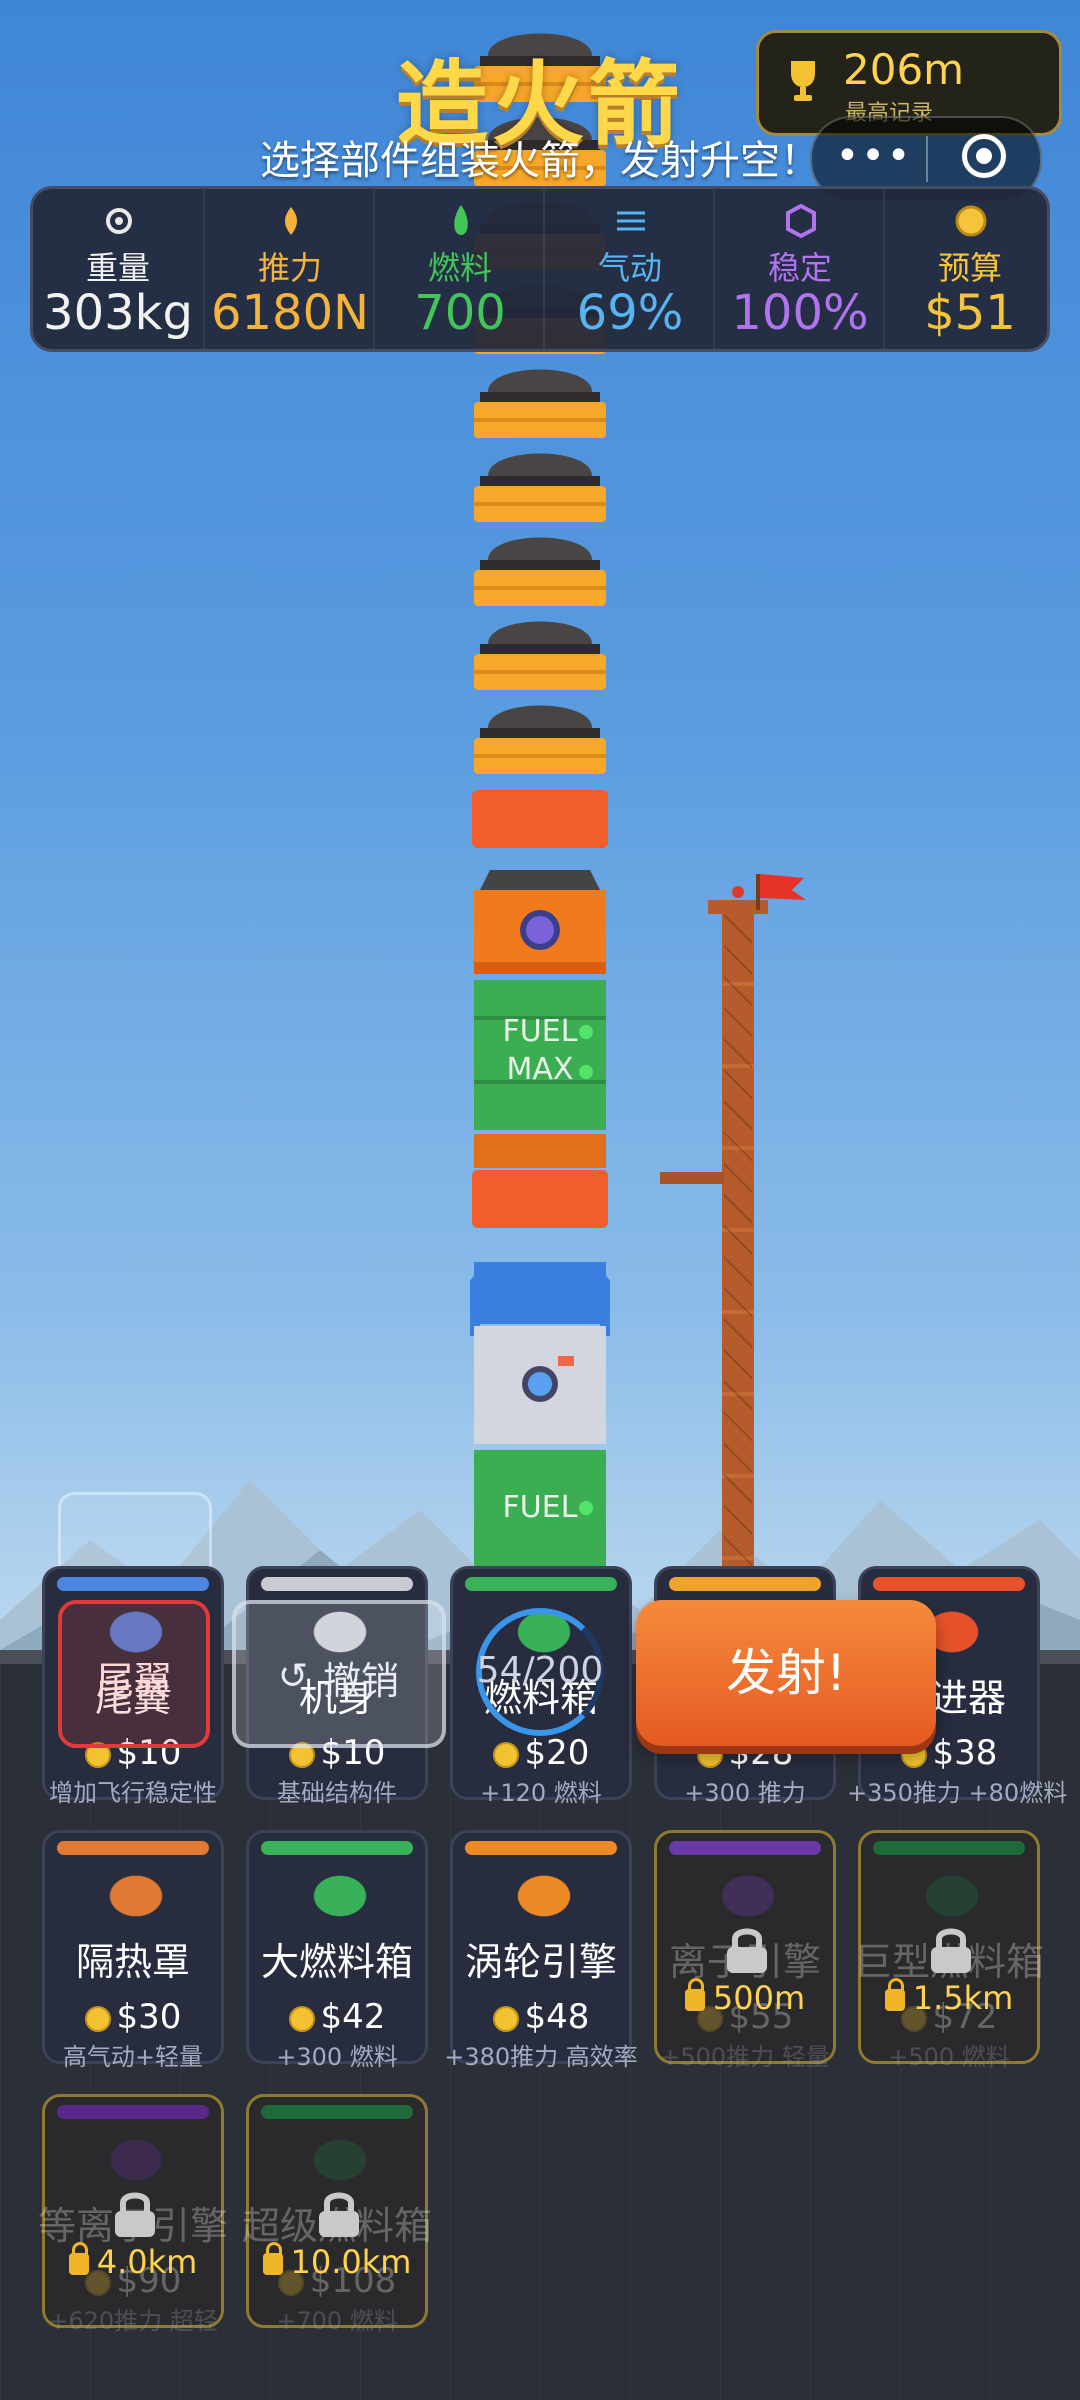 This screenshot has height=2400, width=1080. I want to click on part-price: $42, so click(337, 2017).